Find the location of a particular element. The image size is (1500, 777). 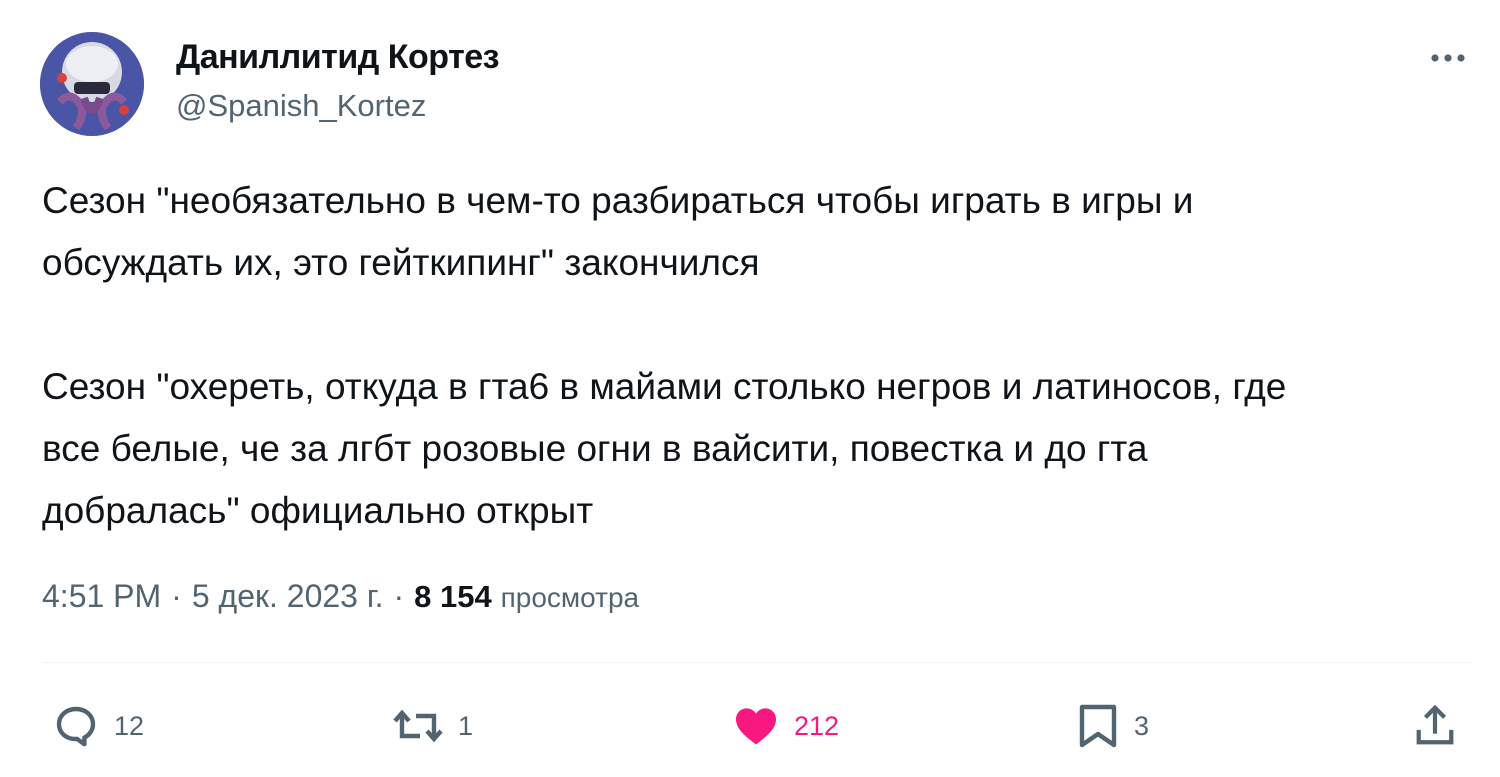

reply-icon is located at coordinates (76, 726).